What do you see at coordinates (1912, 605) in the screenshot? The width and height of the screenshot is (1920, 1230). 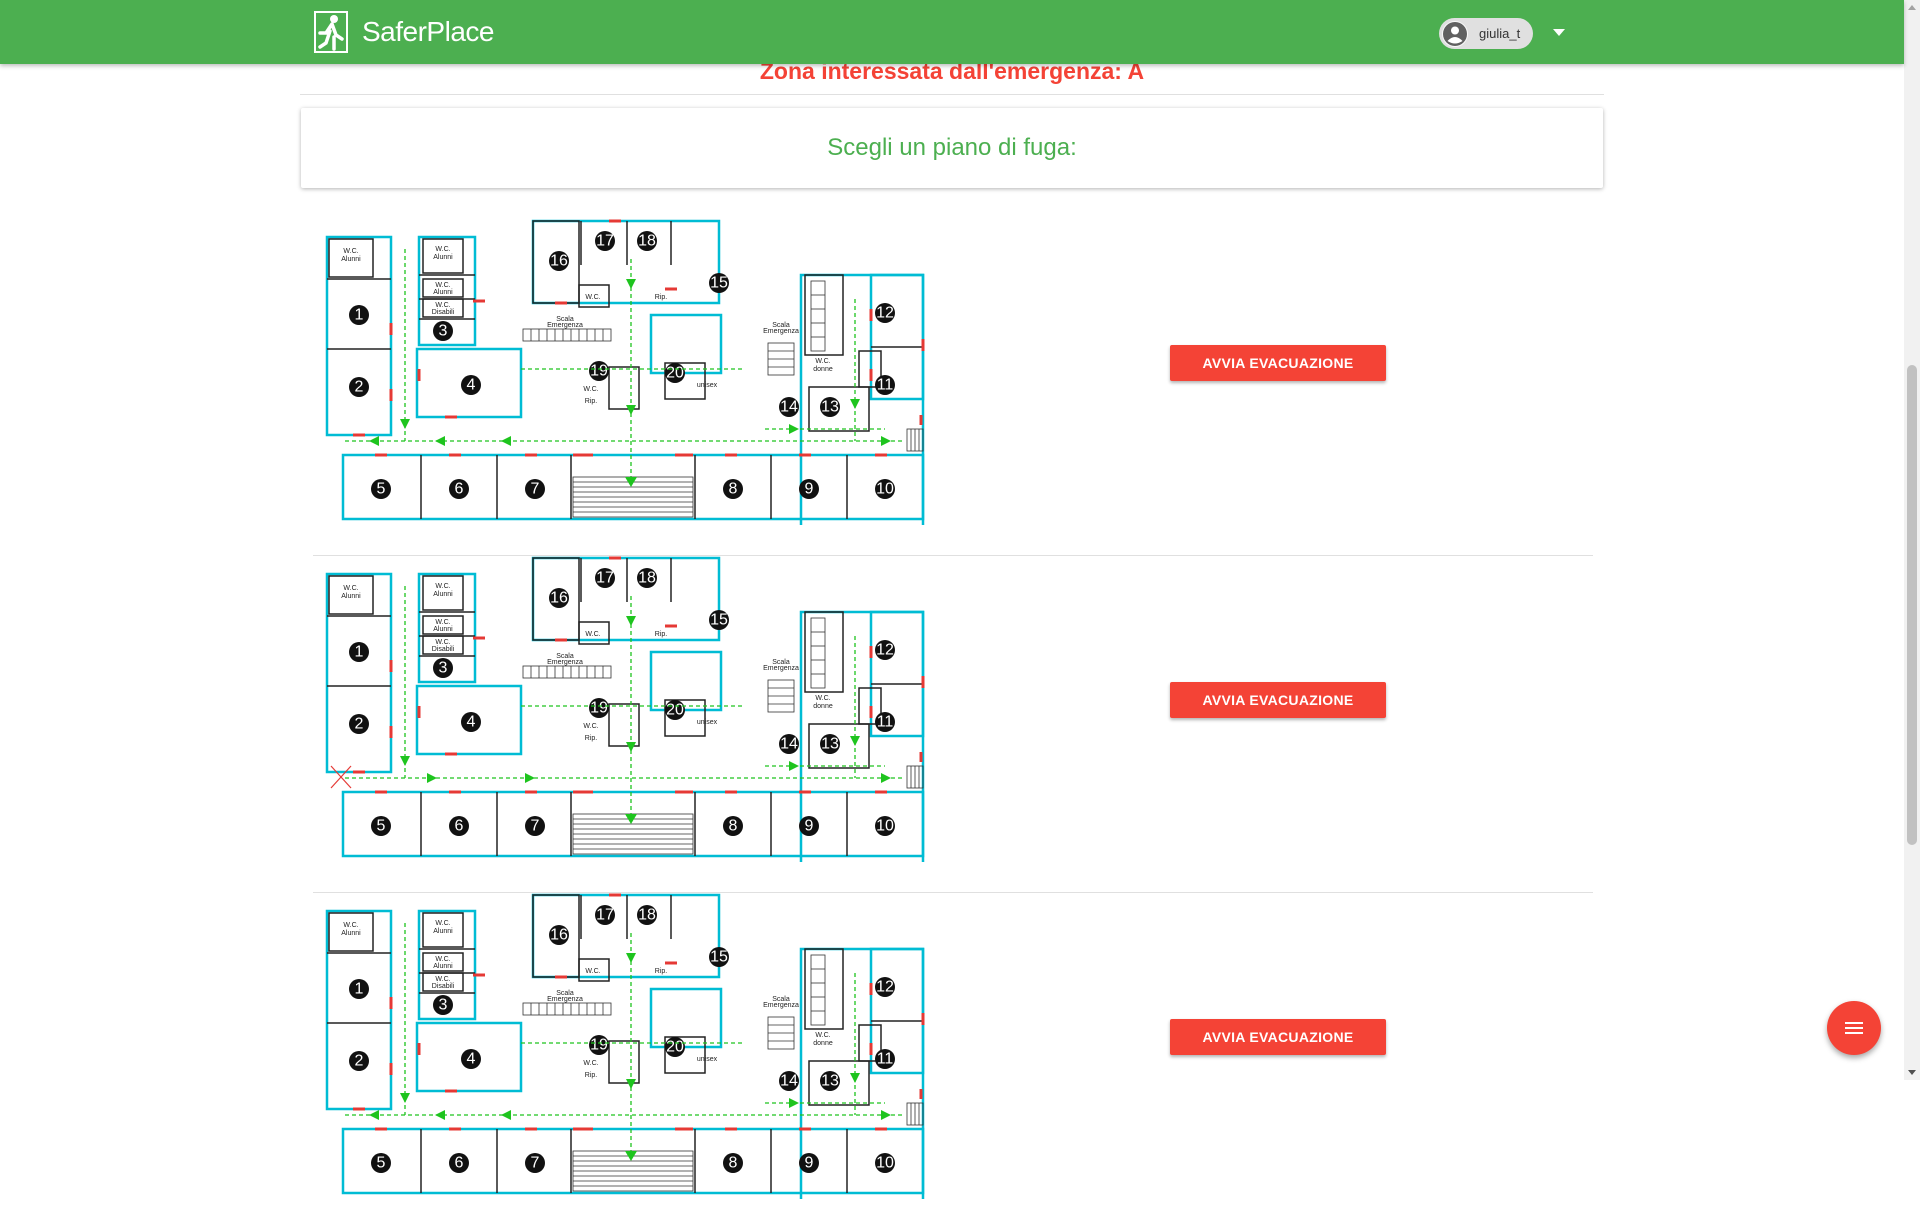 I see `scroll-thumb` at bounding box center [1912, 605].